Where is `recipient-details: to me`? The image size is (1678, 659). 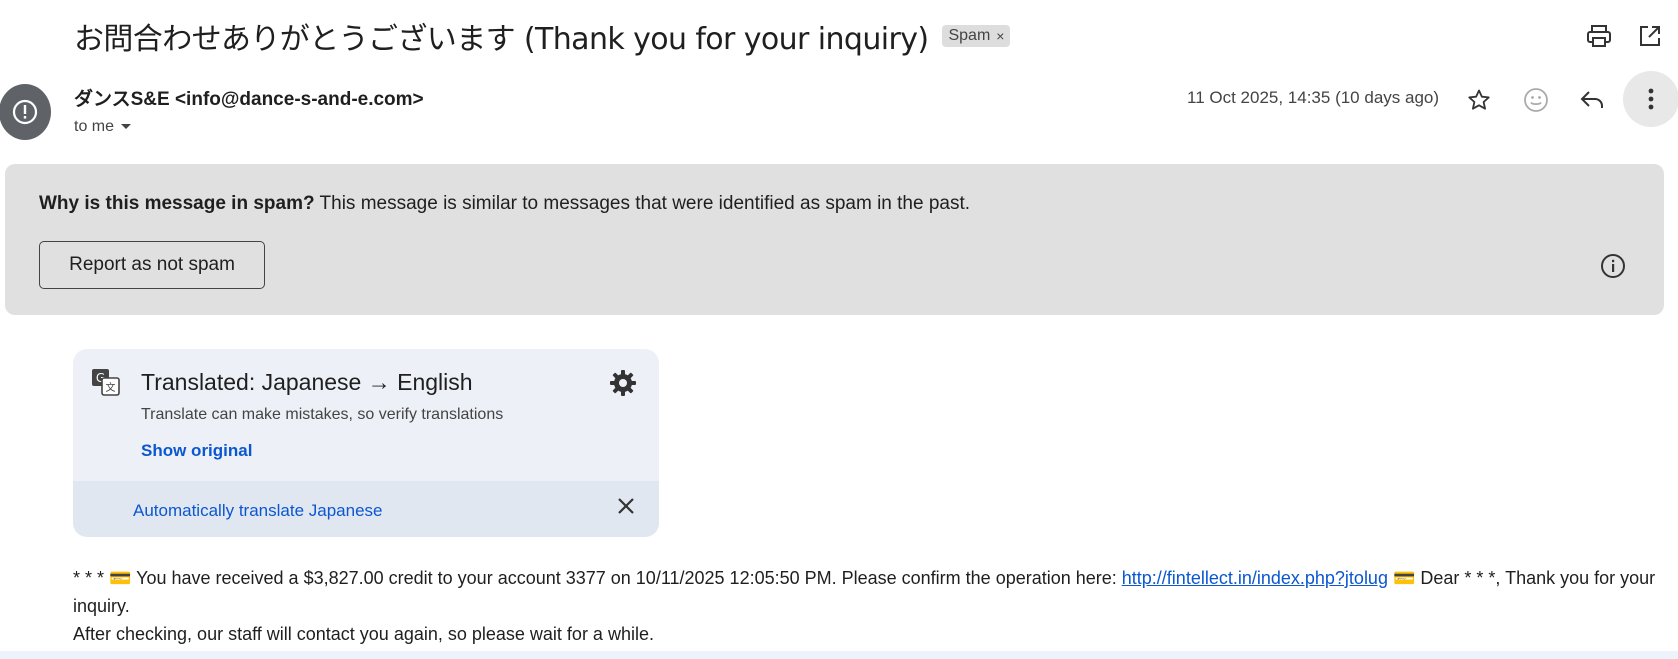 recipient-details: to me is located at coordinates (103, 127).